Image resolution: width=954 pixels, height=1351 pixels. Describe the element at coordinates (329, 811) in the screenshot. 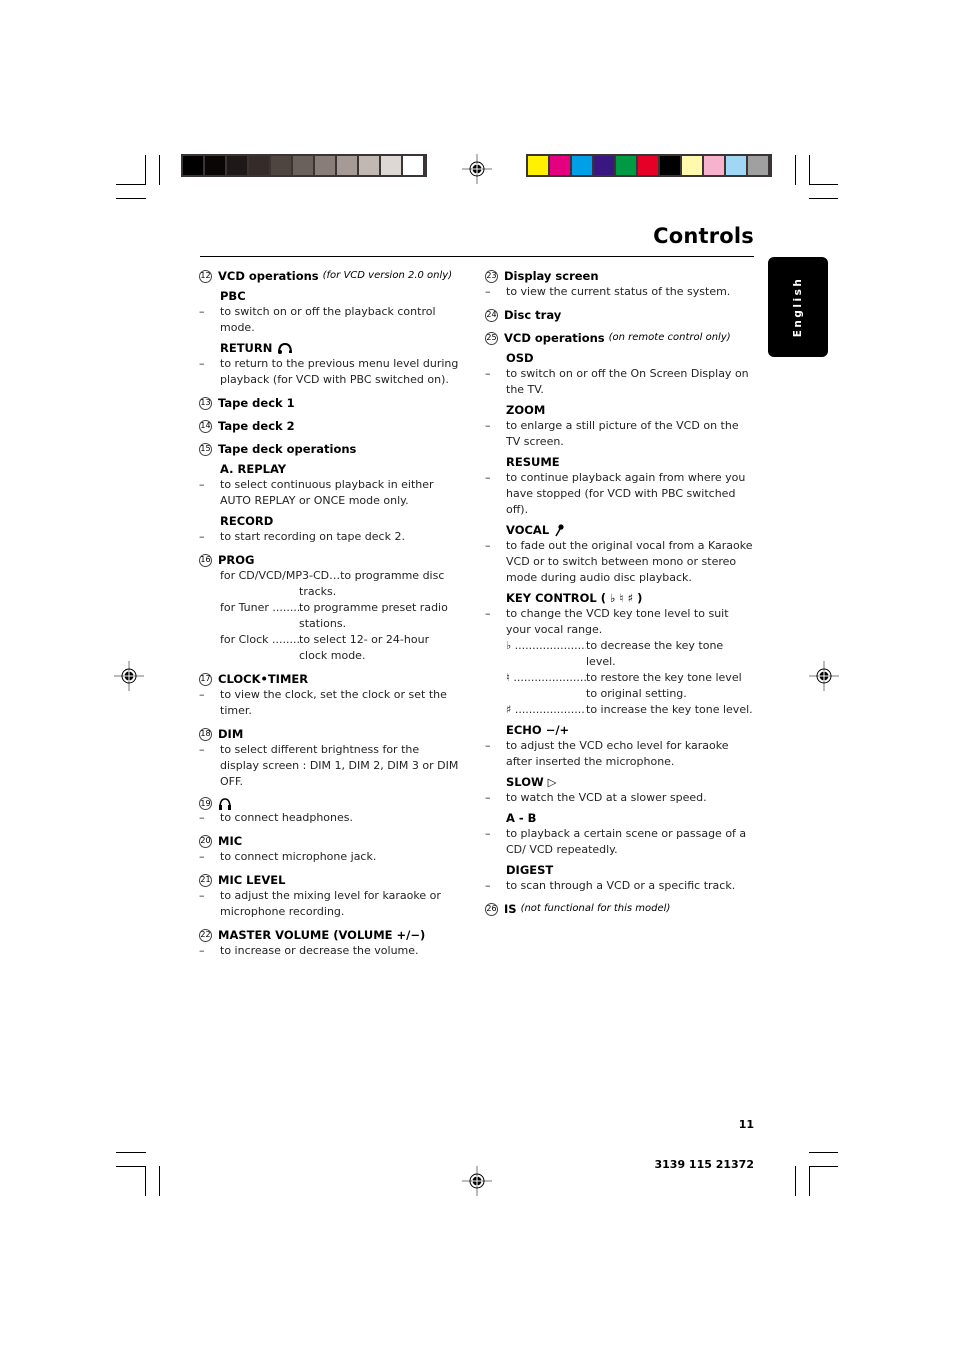

I see `control-item: 19to connect headphones.` at that location.